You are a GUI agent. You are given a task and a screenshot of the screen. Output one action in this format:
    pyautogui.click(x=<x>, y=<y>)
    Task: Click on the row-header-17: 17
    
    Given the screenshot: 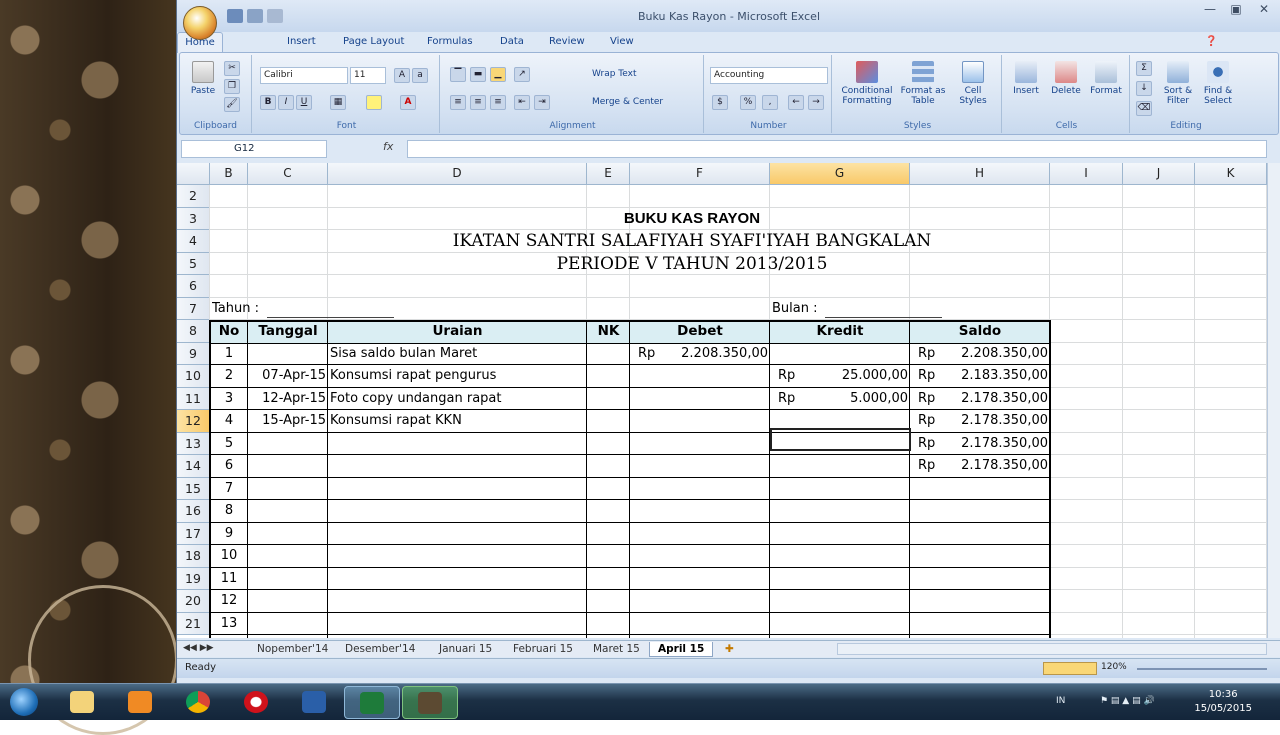 What is the action you would take?
    pyautogui.click(x=193, y=533)
    